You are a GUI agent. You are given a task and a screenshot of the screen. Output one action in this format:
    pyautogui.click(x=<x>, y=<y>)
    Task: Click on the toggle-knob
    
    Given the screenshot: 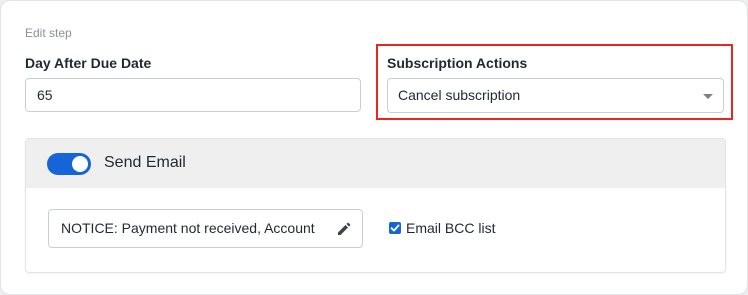 What is the action you would take?
    pyautogui.click(x=80, y=164)
    